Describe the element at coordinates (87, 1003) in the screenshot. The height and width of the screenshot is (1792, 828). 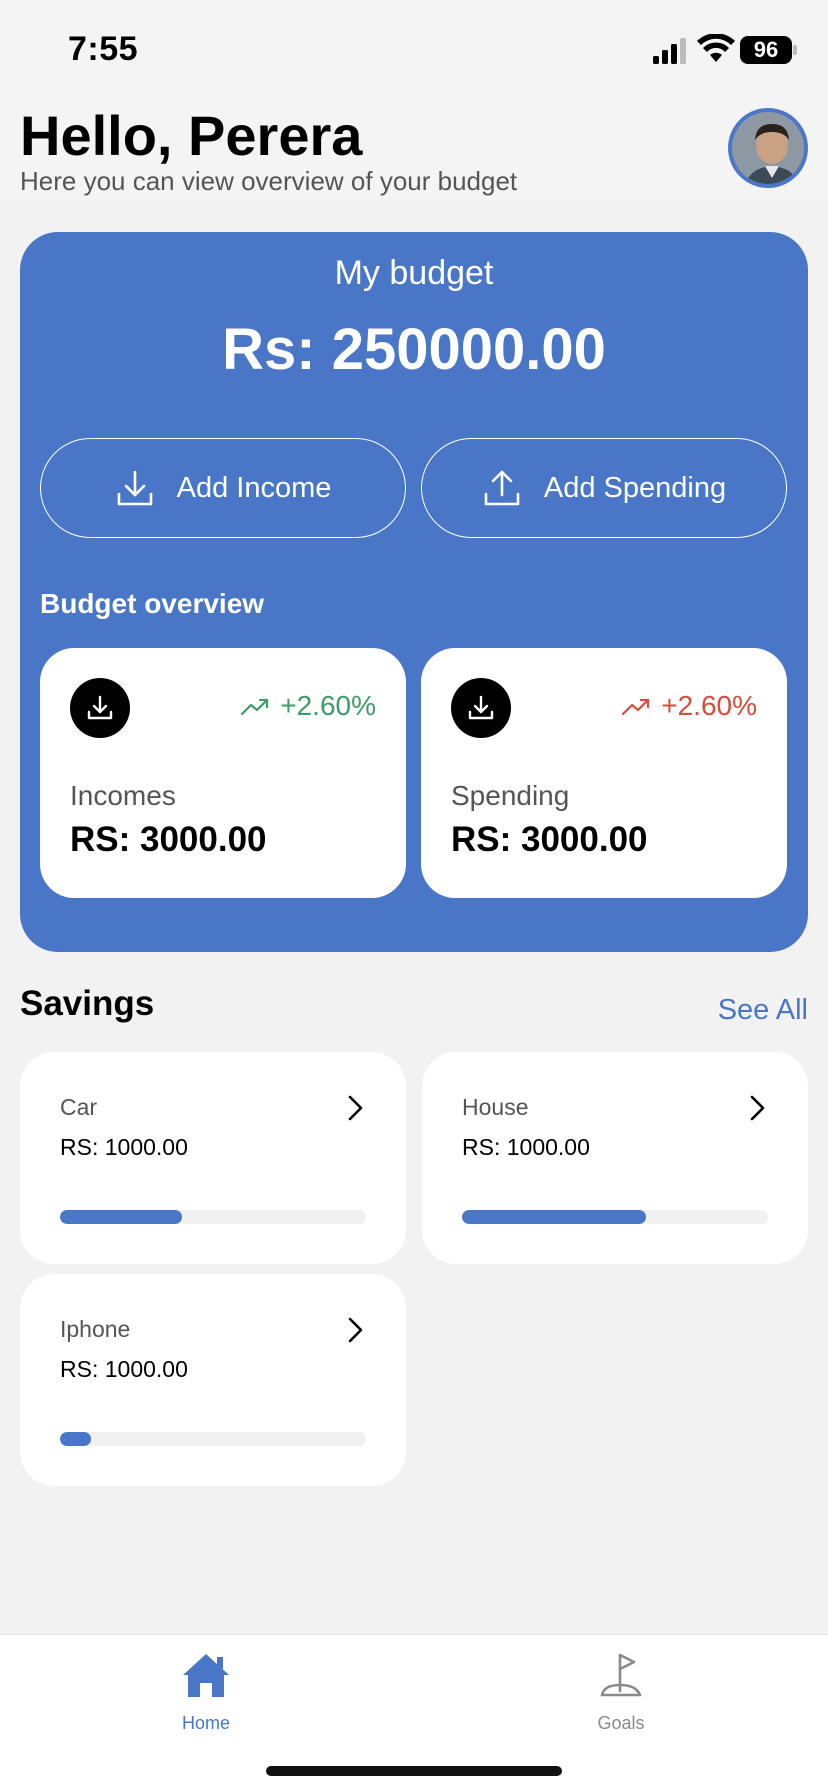
I see `savings-heading: Savings` at that location.